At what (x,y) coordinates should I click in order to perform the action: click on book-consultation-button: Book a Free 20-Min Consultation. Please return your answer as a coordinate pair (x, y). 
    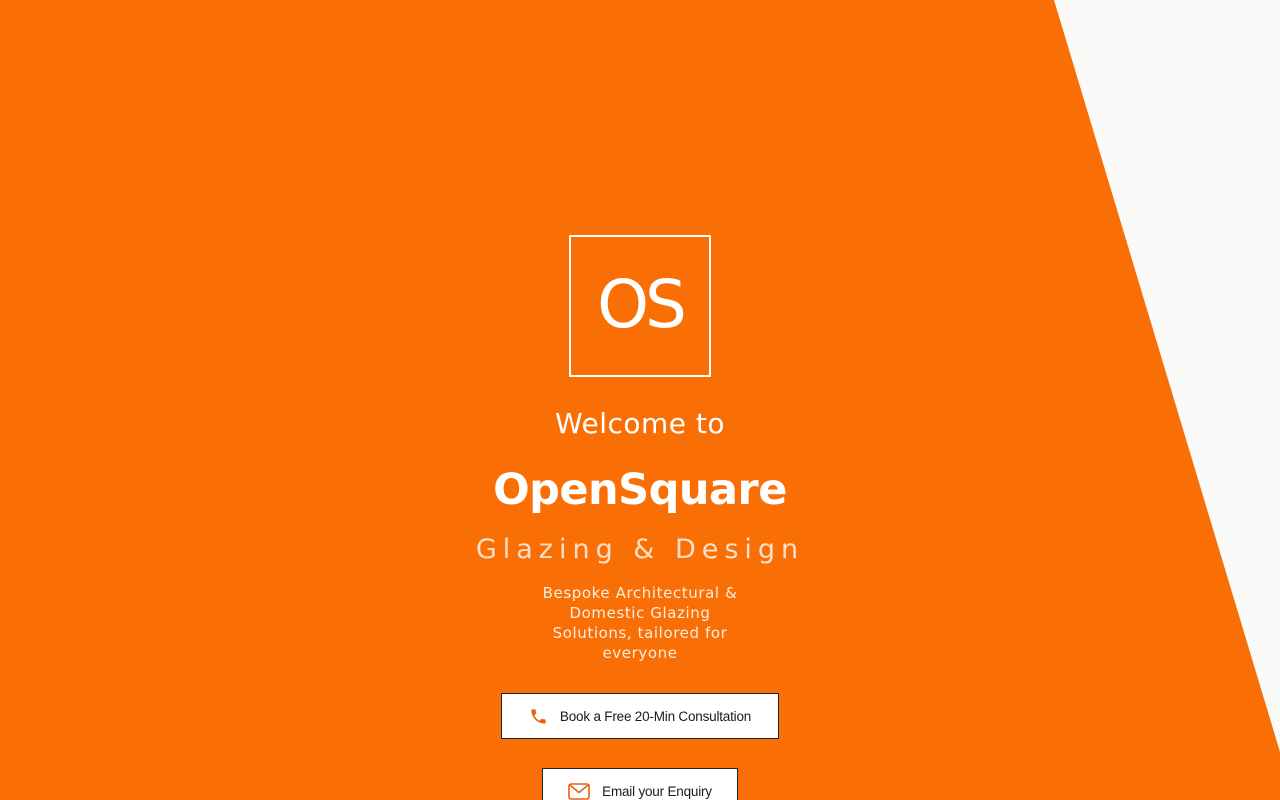
    Looking at the image, I should click on (640, 716).